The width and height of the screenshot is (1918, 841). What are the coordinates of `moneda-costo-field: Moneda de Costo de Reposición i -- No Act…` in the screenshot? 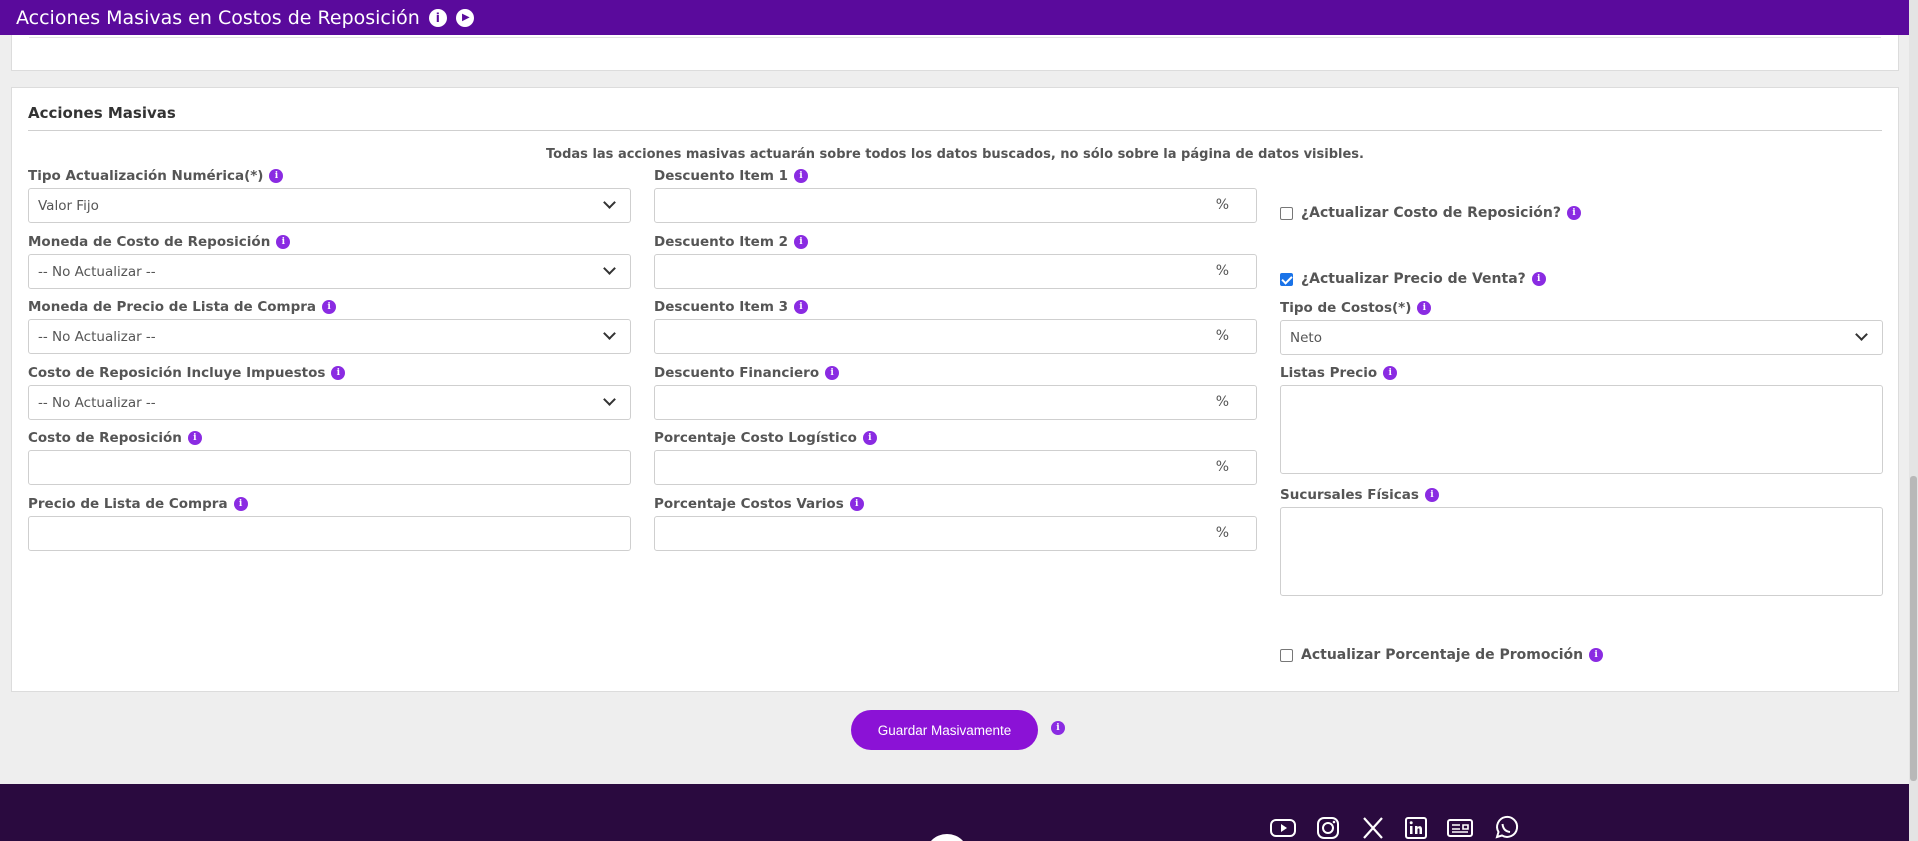 It's located at (329, 261).